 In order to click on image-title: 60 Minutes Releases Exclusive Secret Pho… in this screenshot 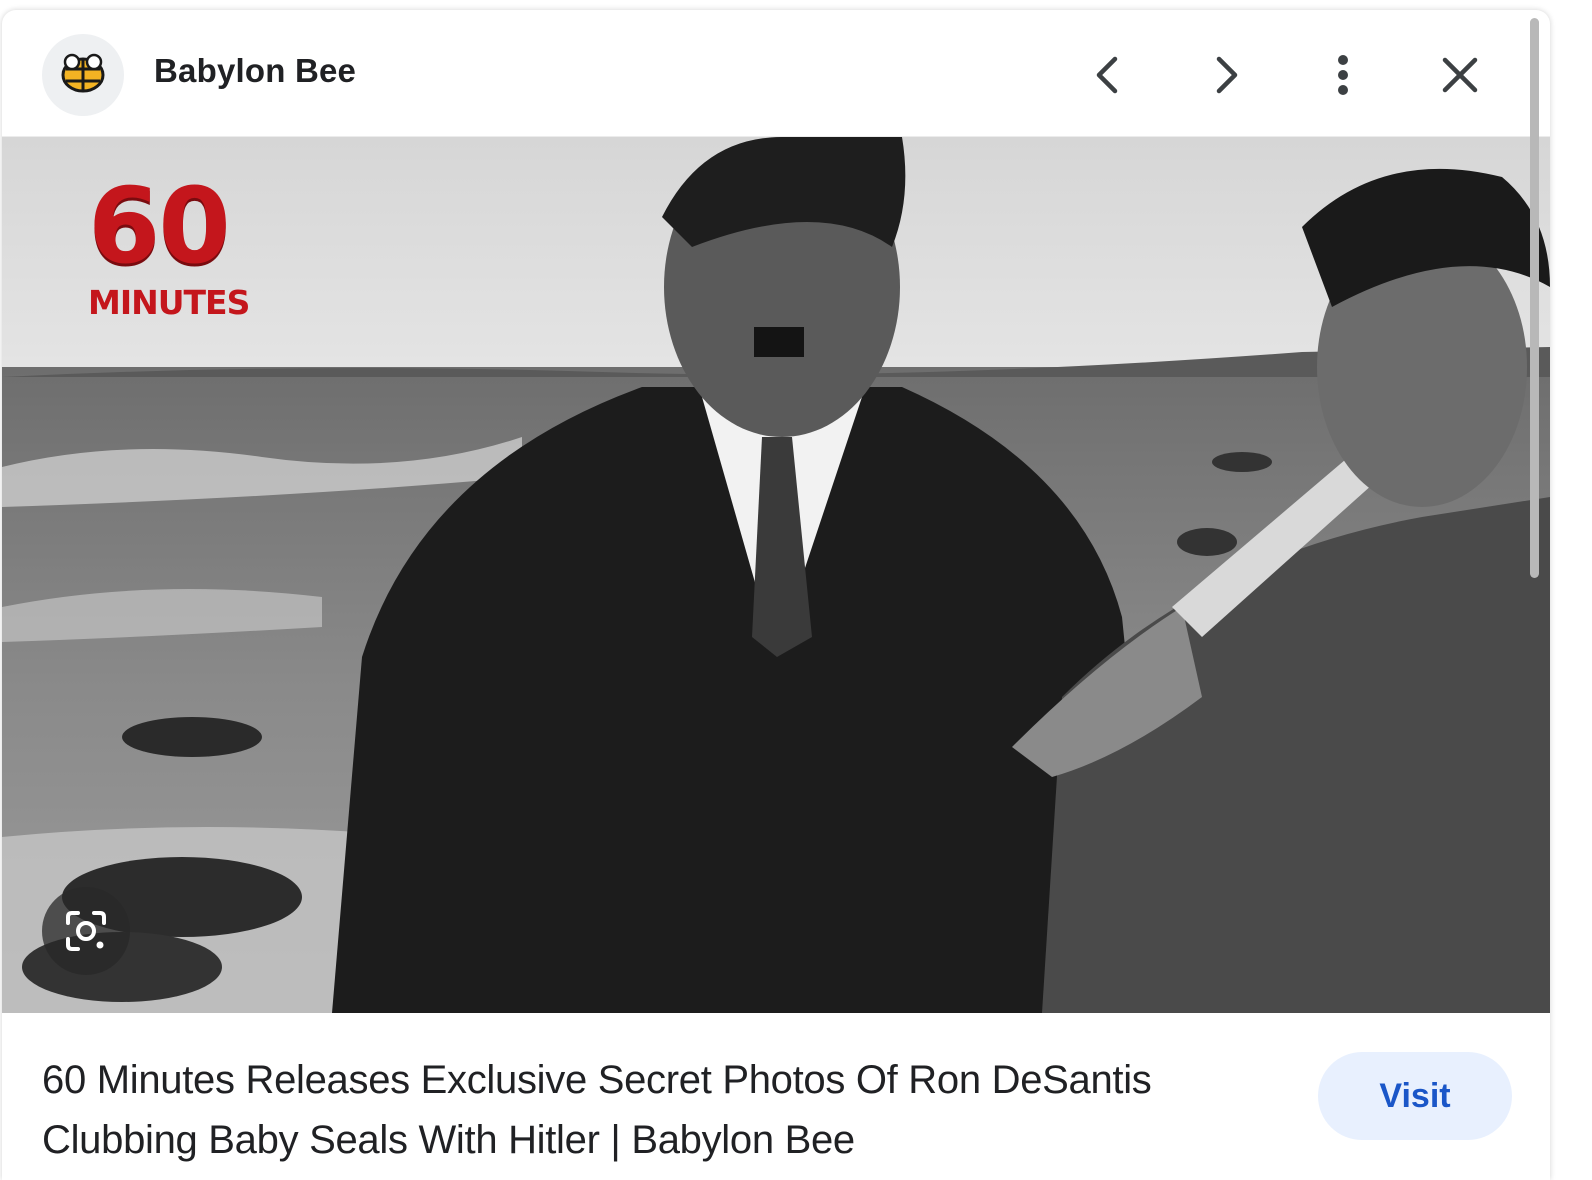, I will do `click(662, 1110)`.